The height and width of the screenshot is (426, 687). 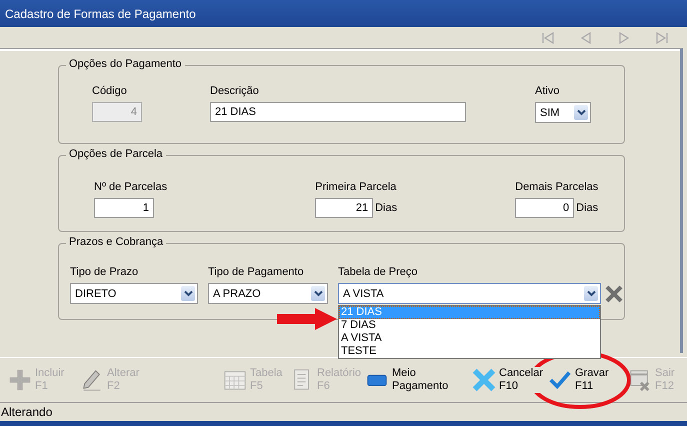 I want to click on last-record-icon, so click(x=662, y=38).